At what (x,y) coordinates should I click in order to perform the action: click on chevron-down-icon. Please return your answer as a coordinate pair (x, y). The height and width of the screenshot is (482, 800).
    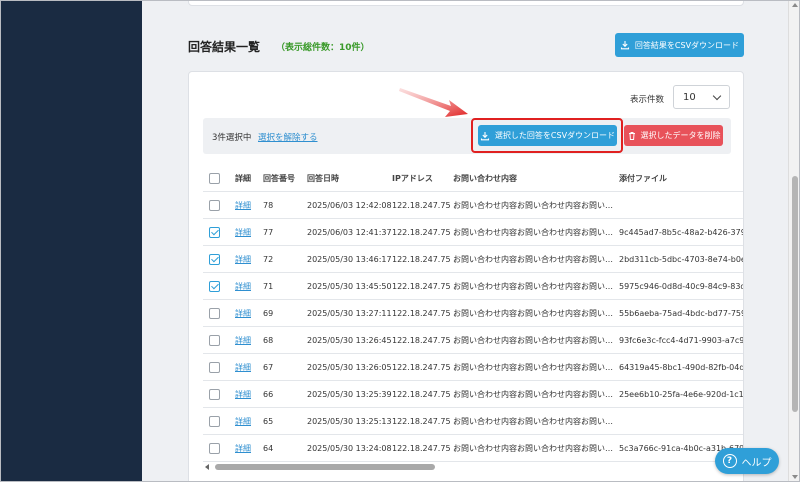
    Looking at the image, I should click on (717, 96).